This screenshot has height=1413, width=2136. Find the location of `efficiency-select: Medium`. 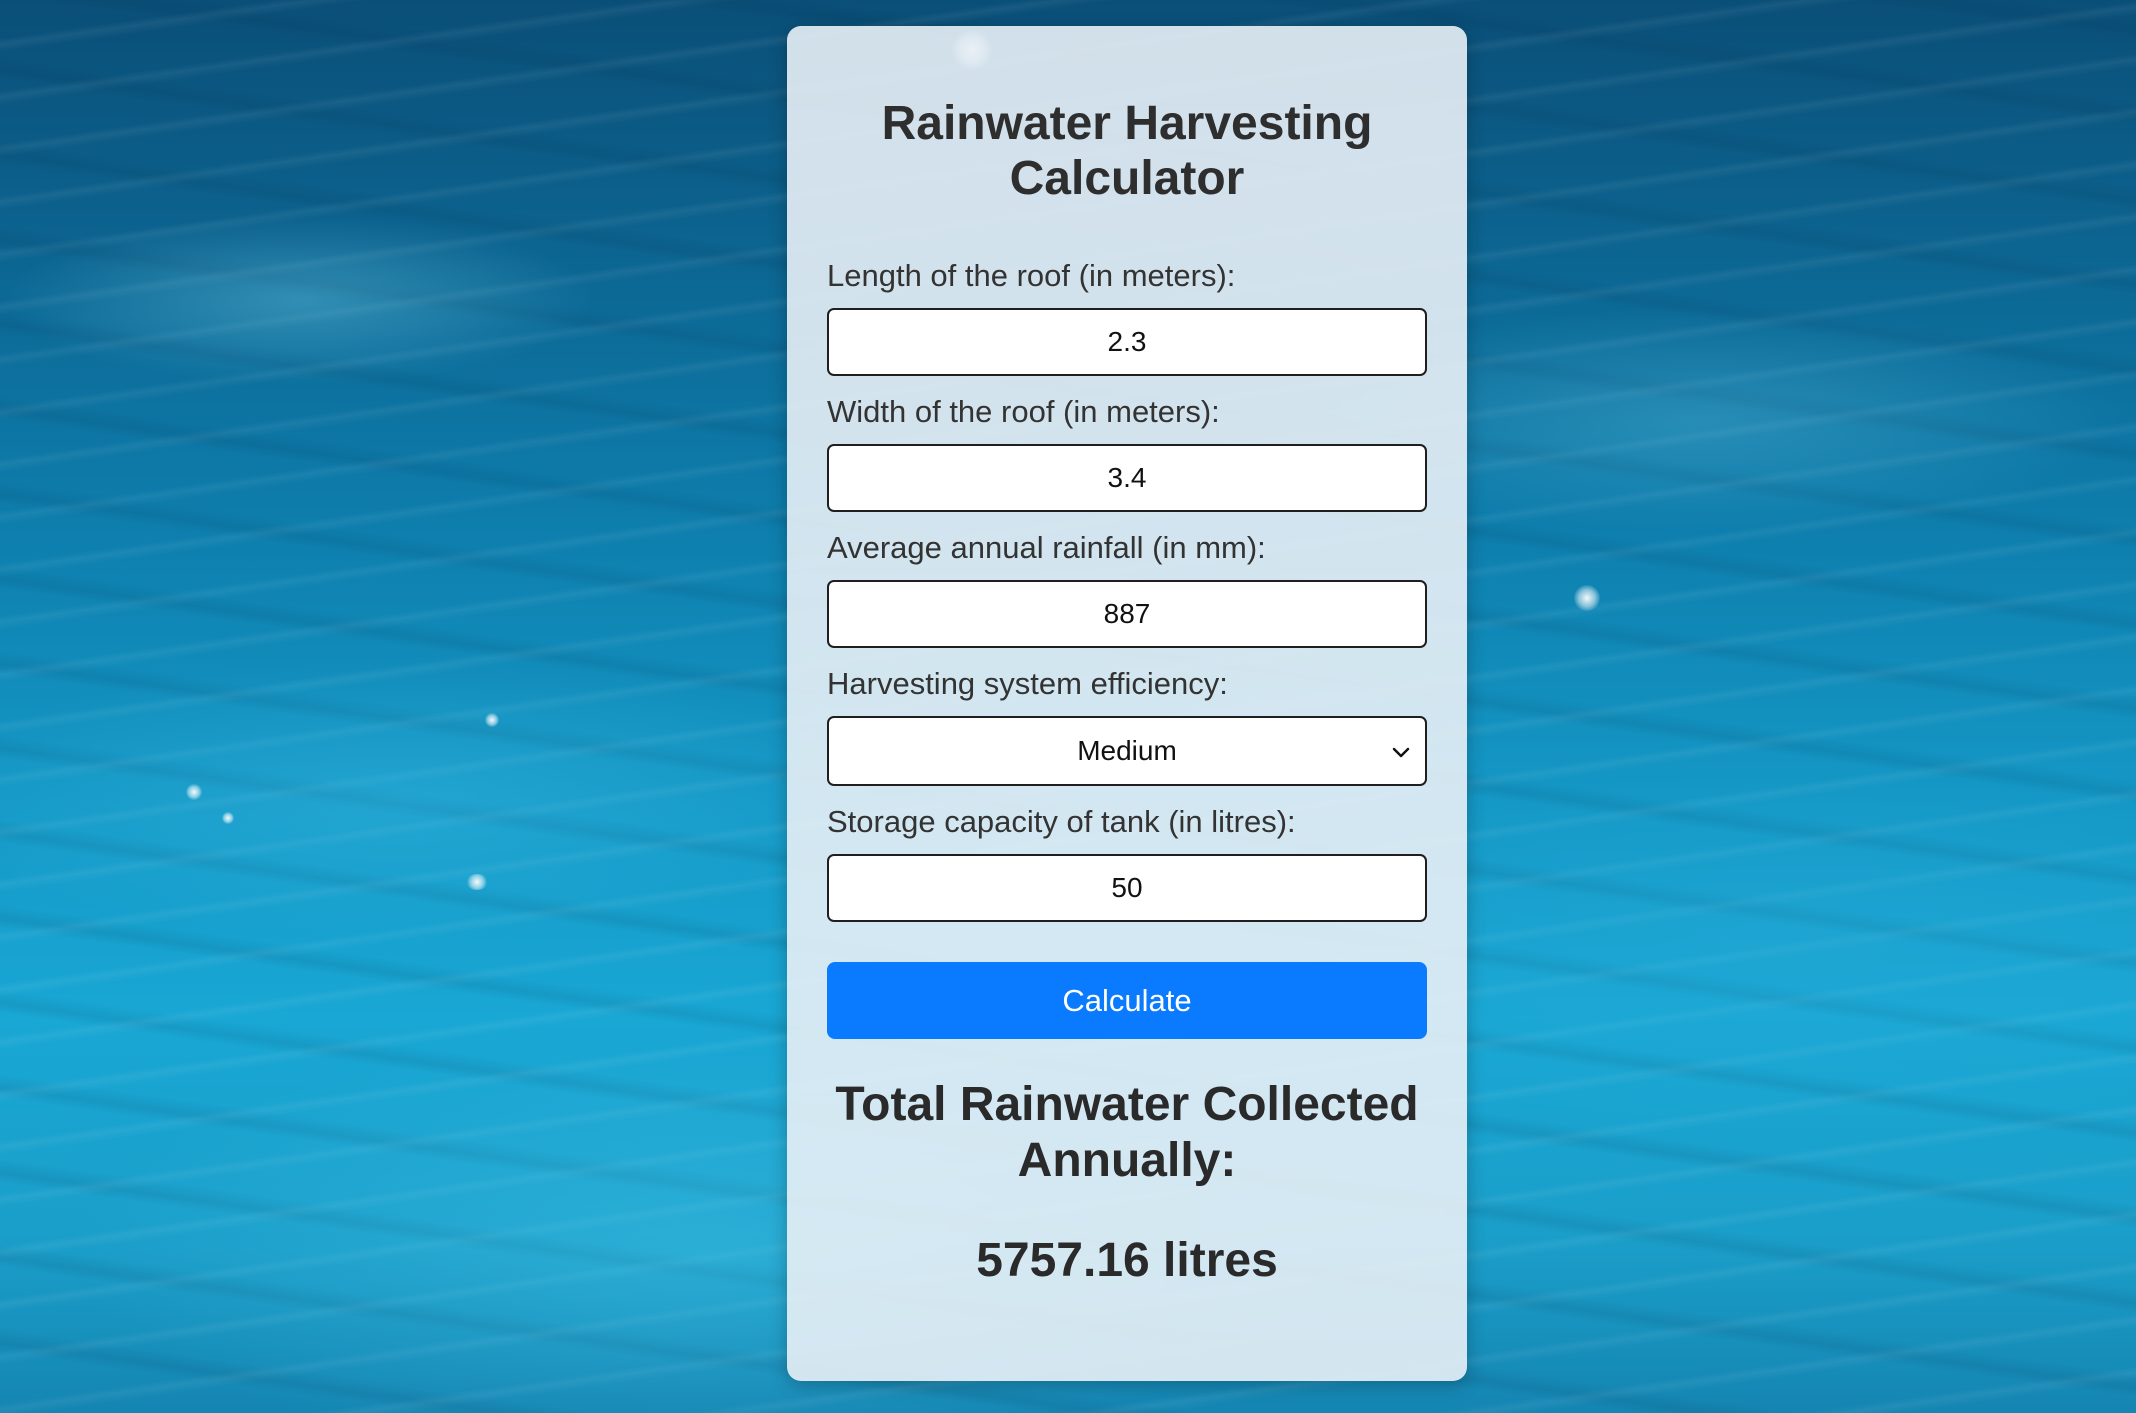

efficiency-select: Medium is located at coordinates (1127, 751).